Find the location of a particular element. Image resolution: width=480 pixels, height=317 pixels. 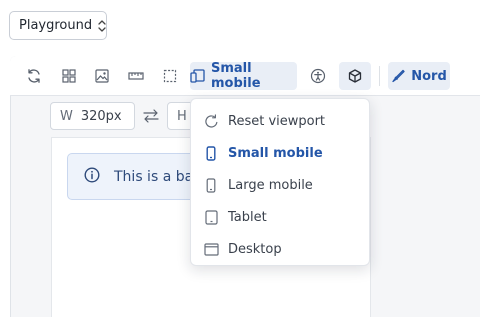

menu-item-large-mobile: Large mobile is located at coordinates (280, 185).